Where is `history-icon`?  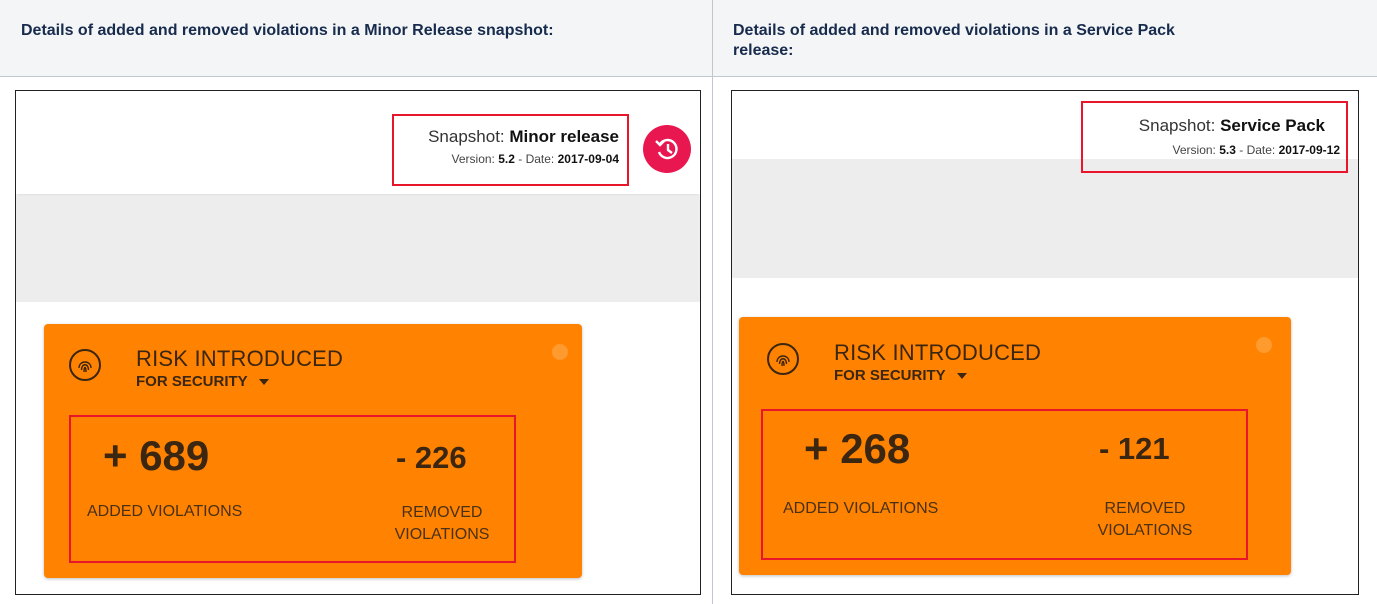
history-icon is located at coordinates (666, 149).